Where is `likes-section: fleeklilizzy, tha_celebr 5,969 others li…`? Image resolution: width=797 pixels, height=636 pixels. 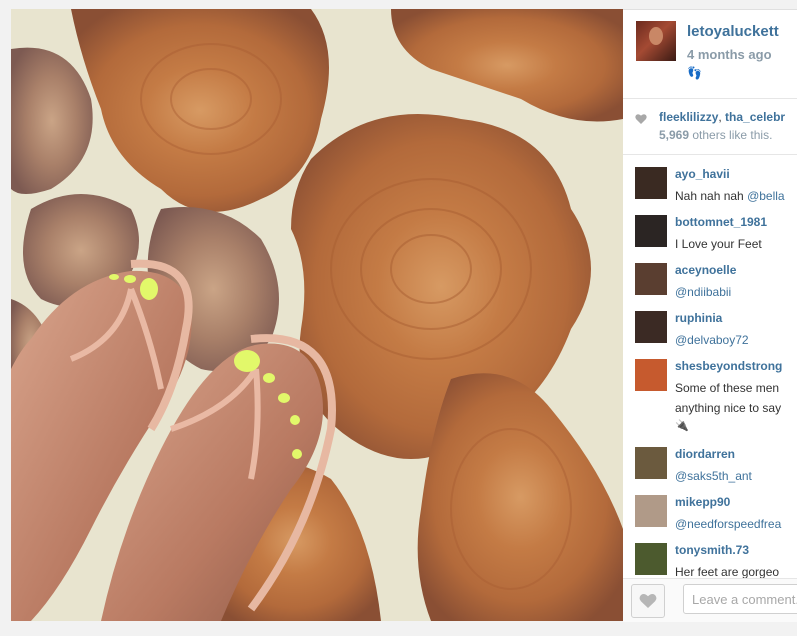
likes-section: fleeklilizzy, tha_celebr 5,969 others li… is located at coordinates (710, 127).